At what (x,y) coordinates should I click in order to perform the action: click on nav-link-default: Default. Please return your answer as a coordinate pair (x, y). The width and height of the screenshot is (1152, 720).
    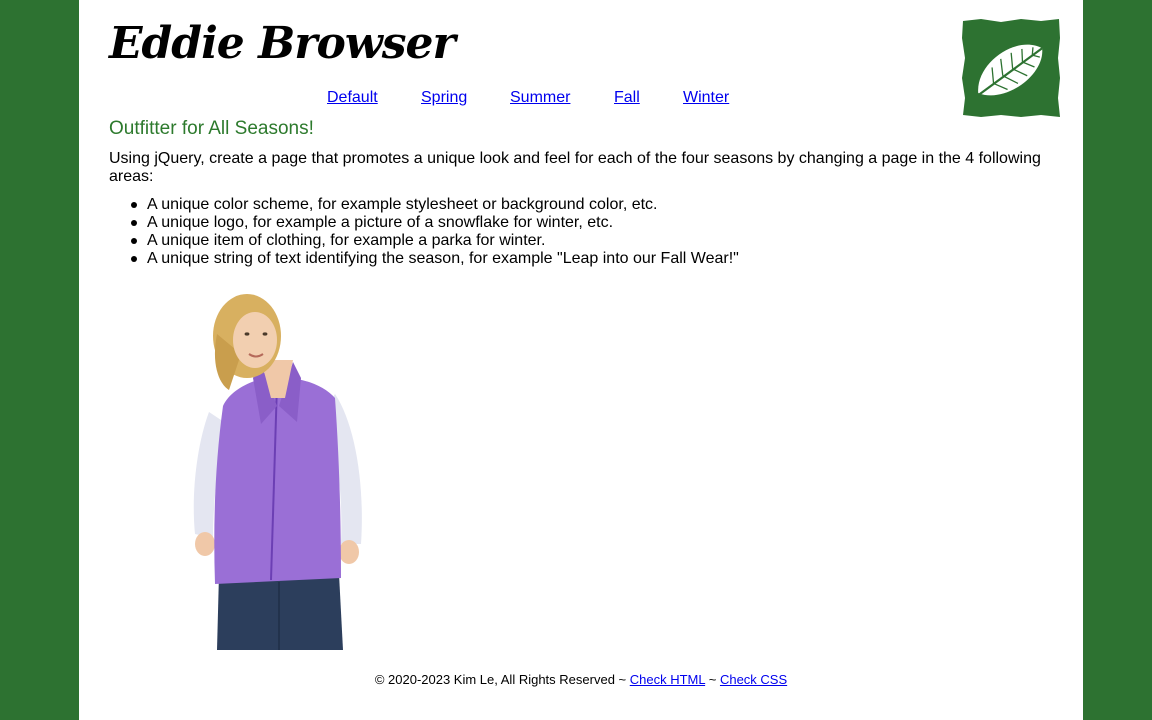
    Looking at the image, I should click on (352, 98).